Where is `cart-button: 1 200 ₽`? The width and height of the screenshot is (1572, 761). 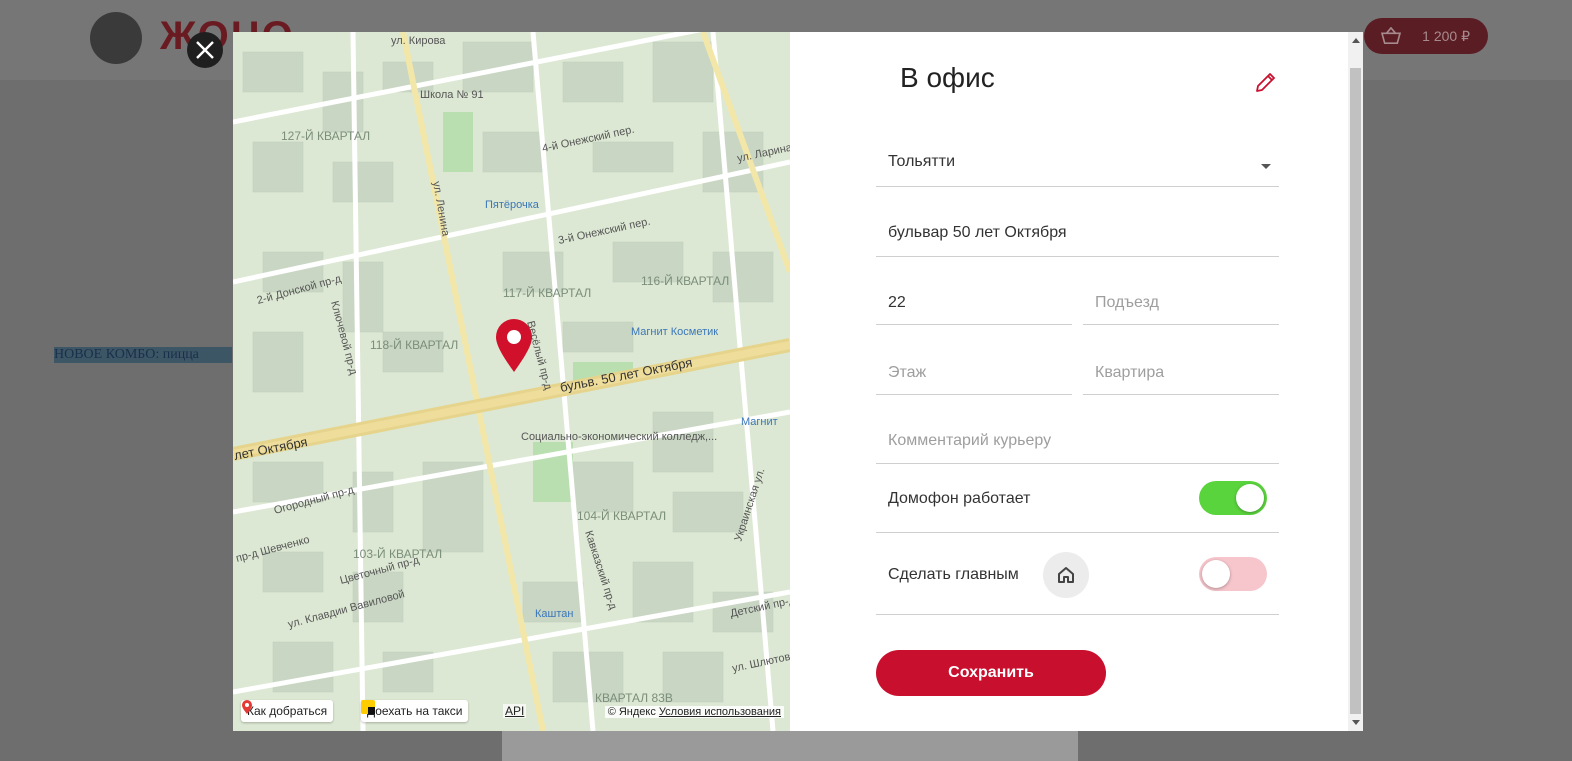 cart-button: 1 200 ₽ is located at coordinates (1426, 36).